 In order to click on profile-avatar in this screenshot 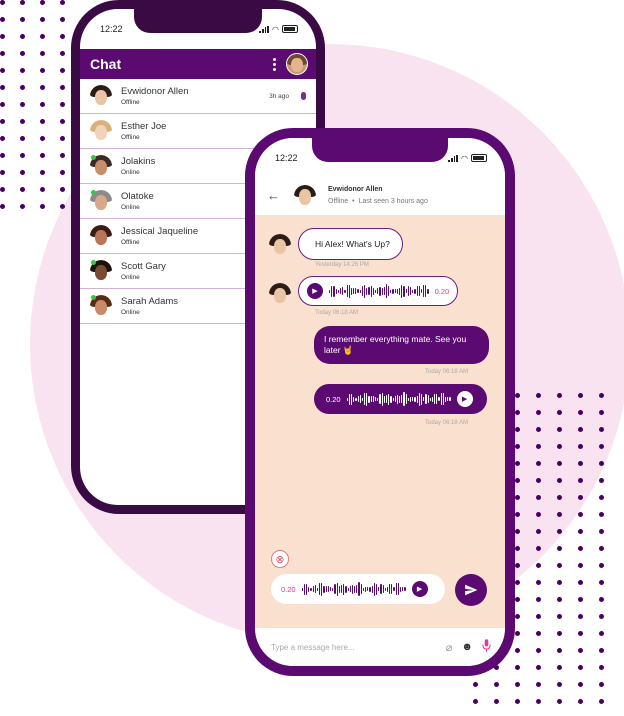, I will do `click(297, 64)`.